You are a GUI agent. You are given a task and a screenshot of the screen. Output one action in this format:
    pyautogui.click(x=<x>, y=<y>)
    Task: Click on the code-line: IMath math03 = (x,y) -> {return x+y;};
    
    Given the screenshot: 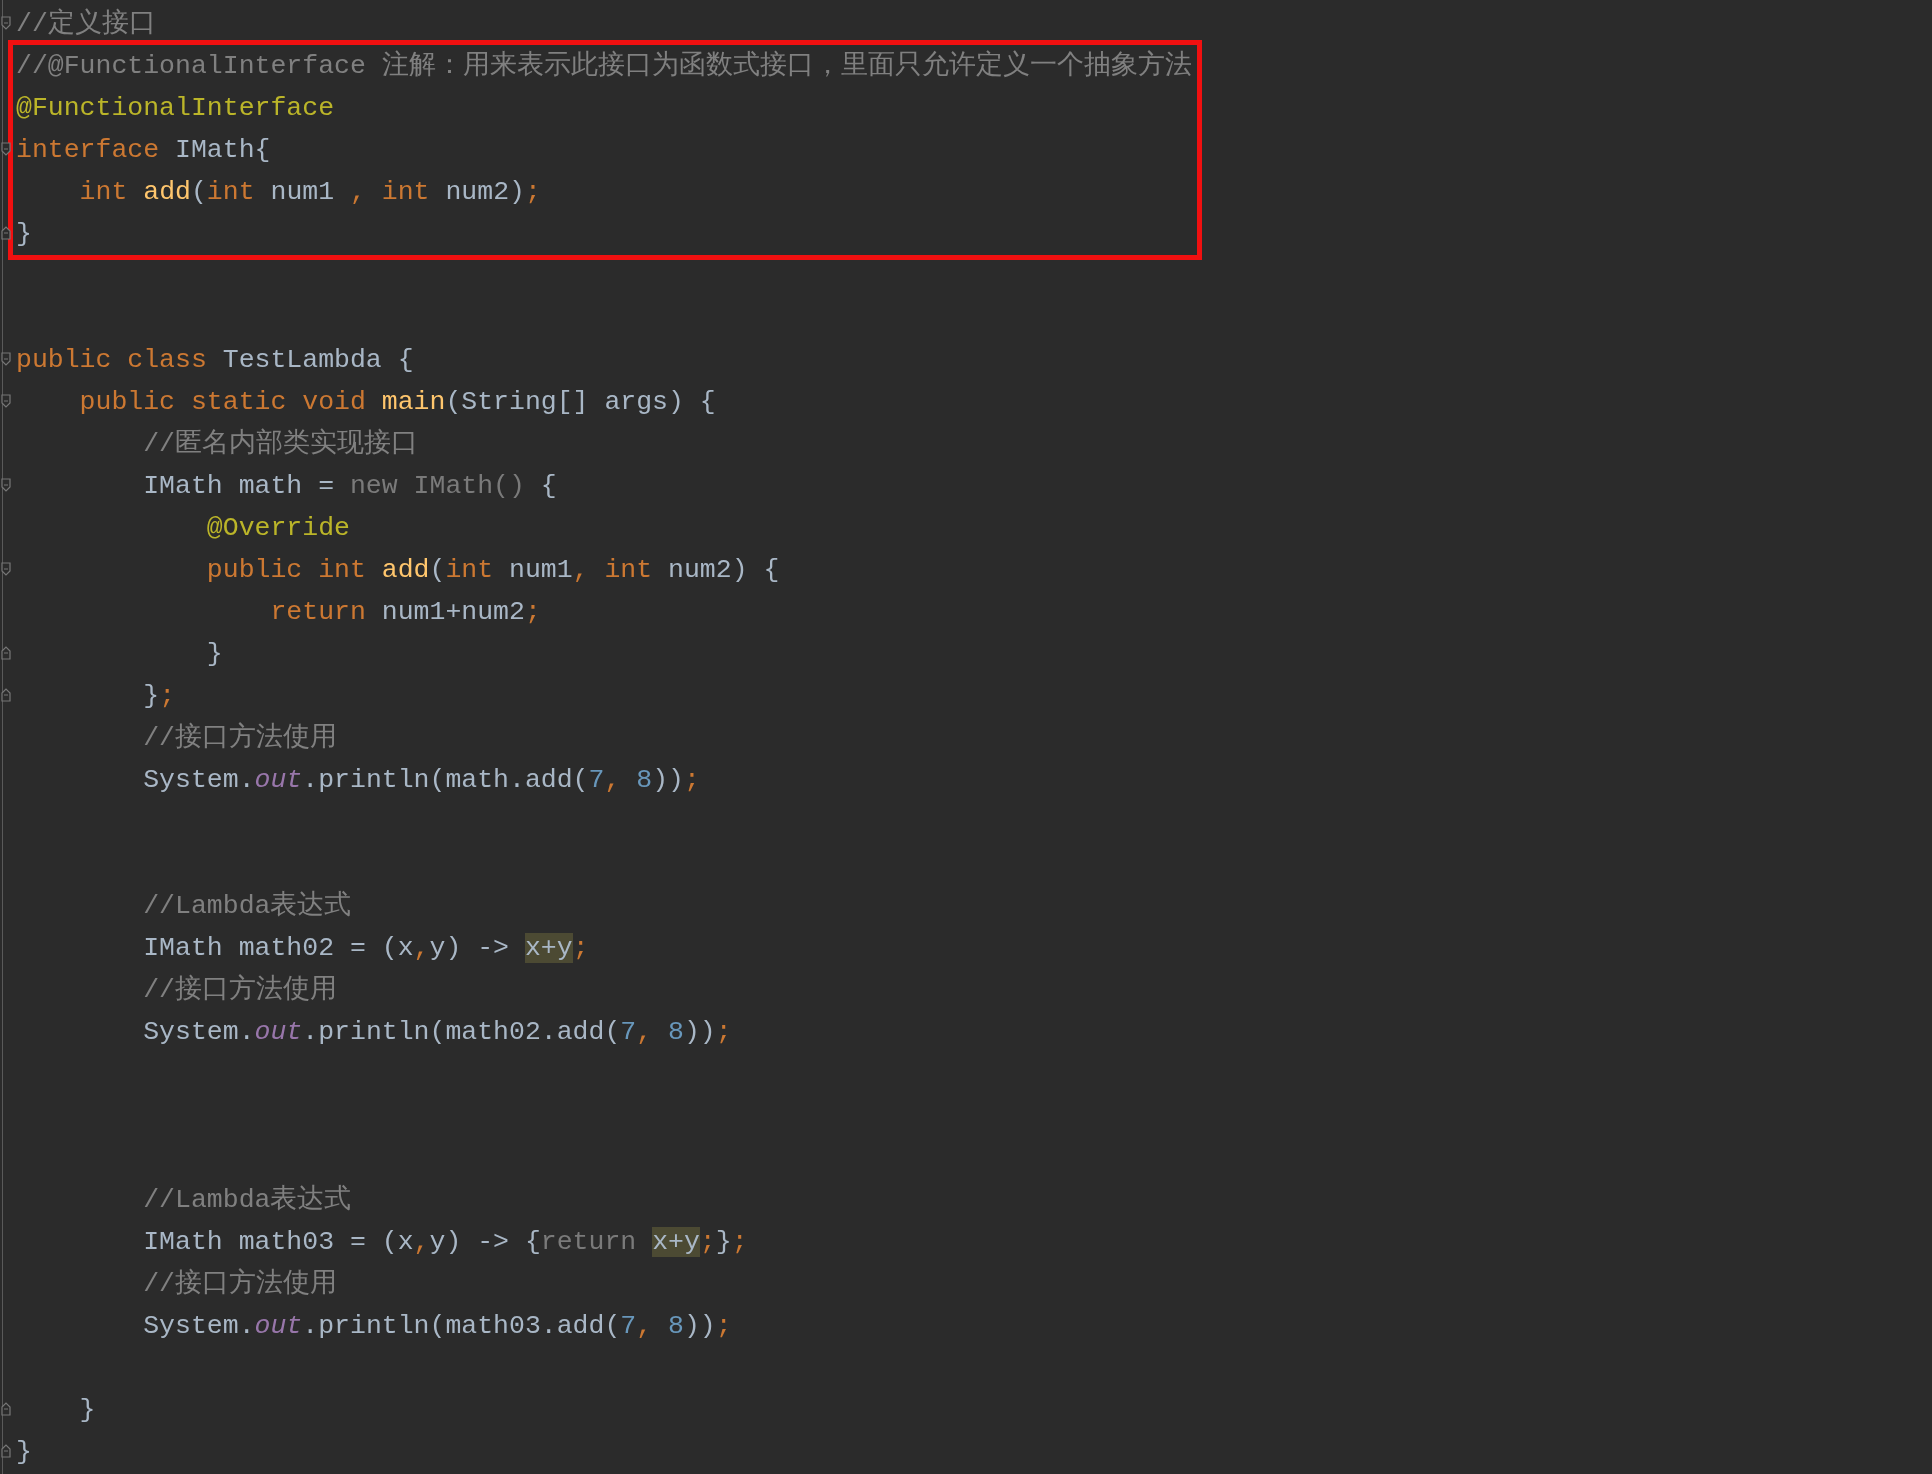 What is the action you would take?
    pyautogui.click(x=445, y=1242)
    